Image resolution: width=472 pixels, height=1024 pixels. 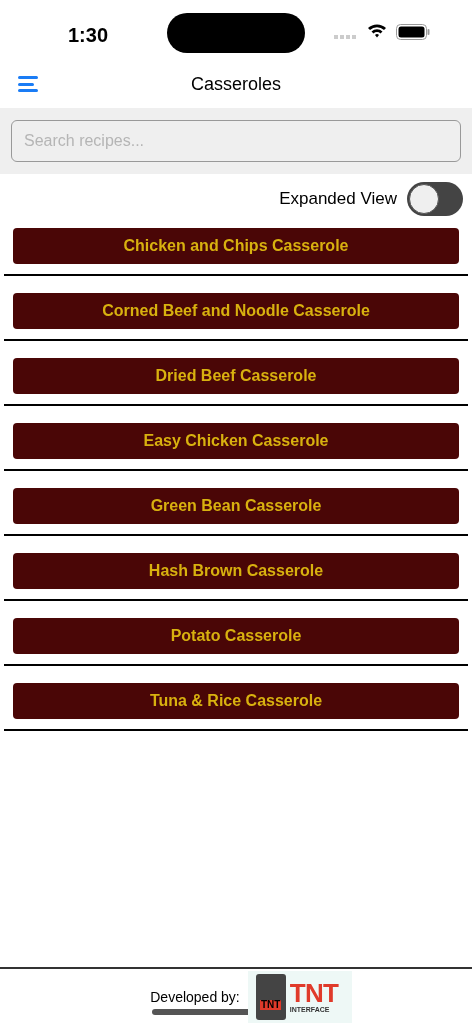 What do you see at coordinates (377, 30) in the screenshot?
I see `wifi-icon` at bounding box center [377, 30].